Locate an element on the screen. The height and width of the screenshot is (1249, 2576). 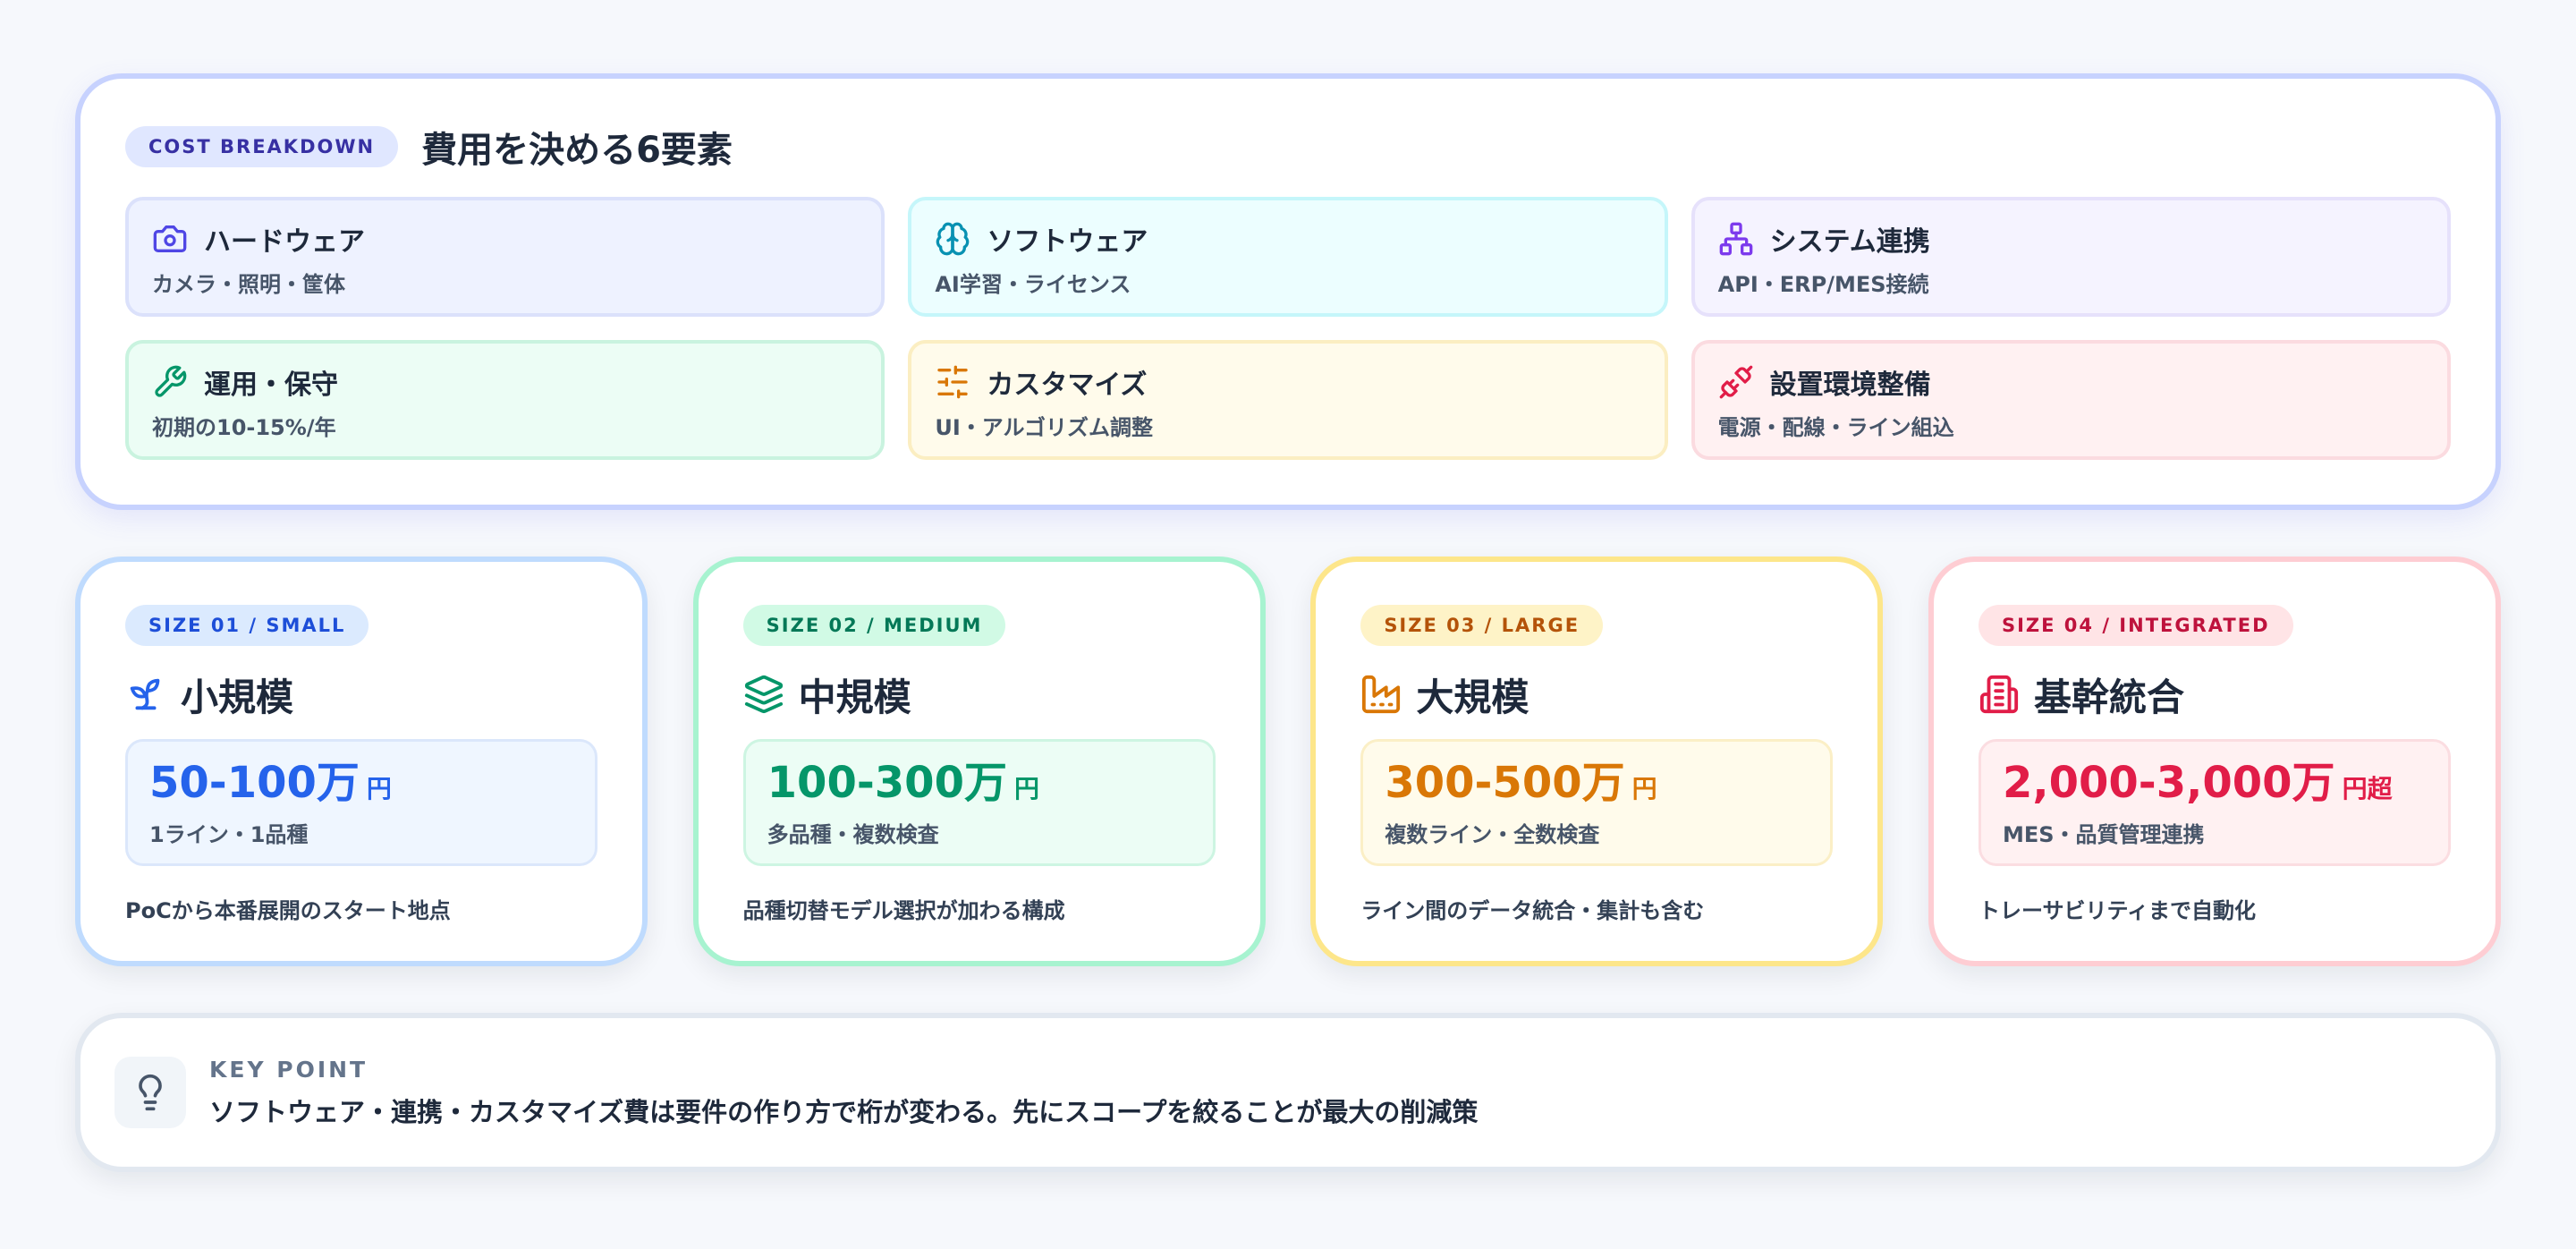
camera-icon is located at coordinates (170, 239).